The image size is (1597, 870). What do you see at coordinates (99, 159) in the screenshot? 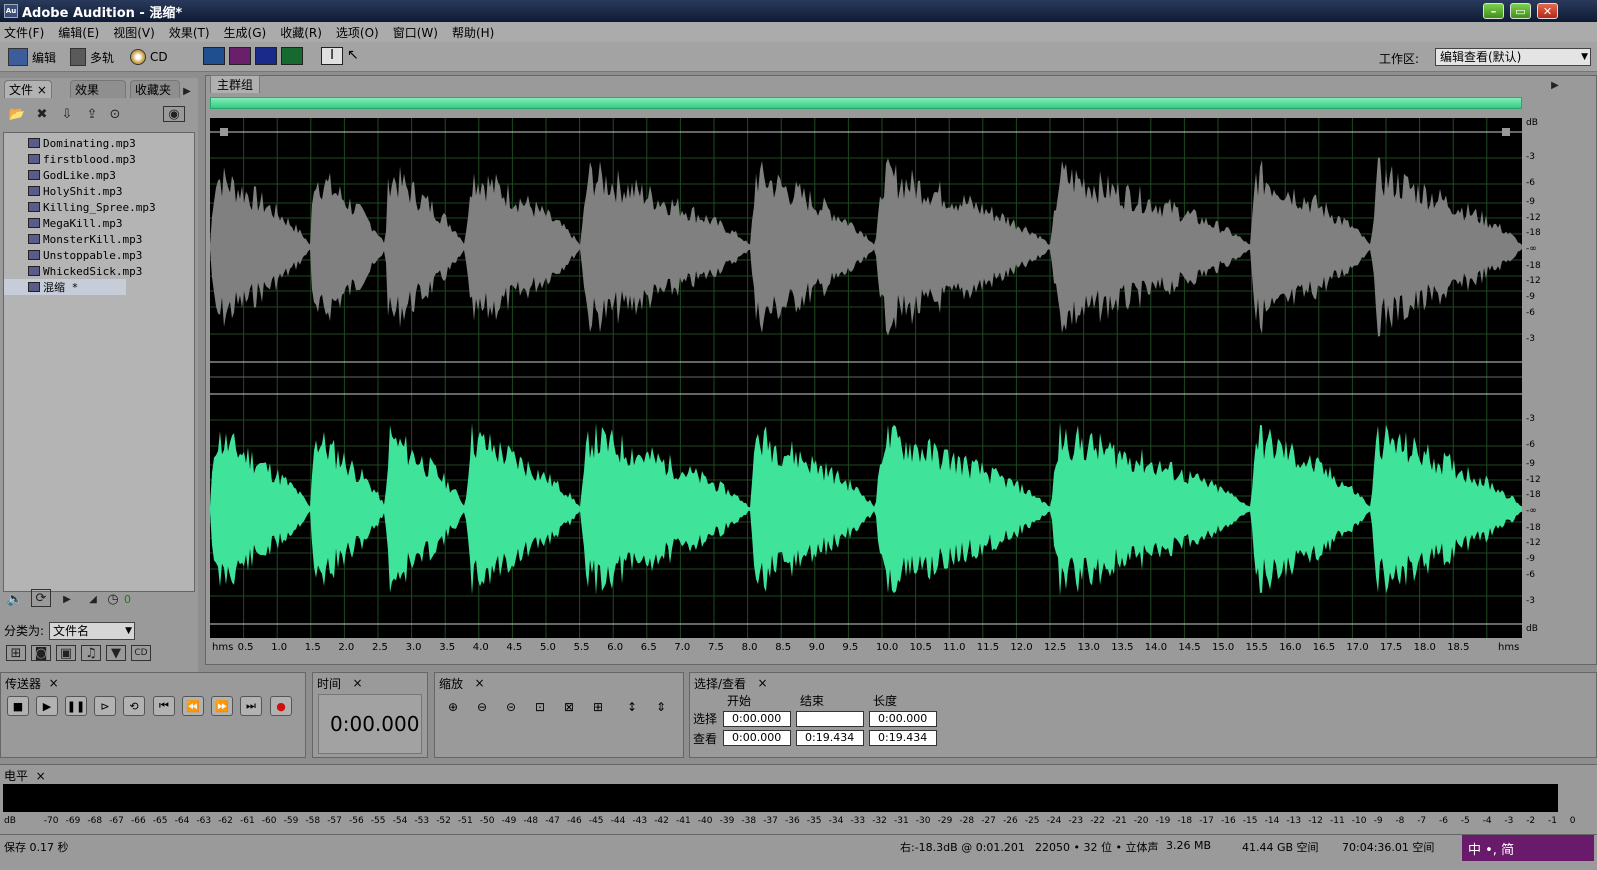
I see `file-item: firstblood.mp3` at bounding box center [99, 159].